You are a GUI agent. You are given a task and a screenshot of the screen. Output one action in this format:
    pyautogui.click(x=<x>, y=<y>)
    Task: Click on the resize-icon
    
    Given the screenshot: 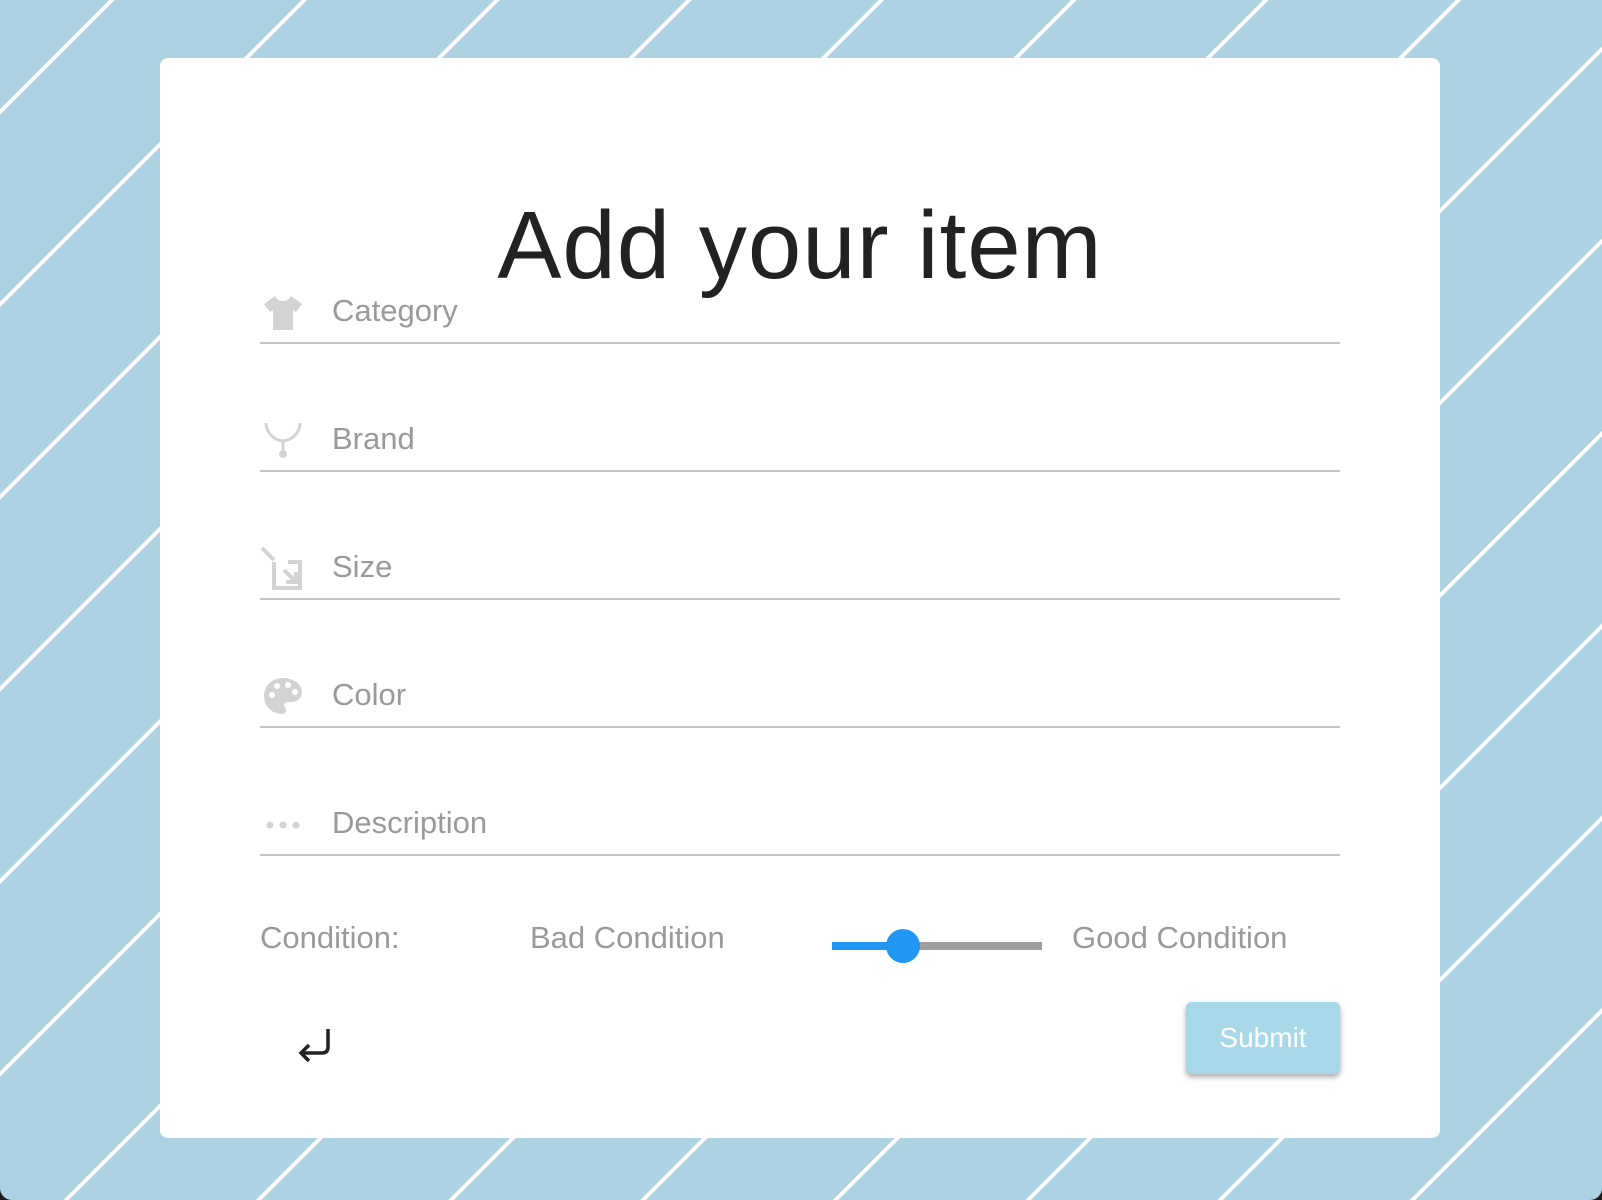 What is the action you would take?
    pyautogui.click(x=283, y=569)
    